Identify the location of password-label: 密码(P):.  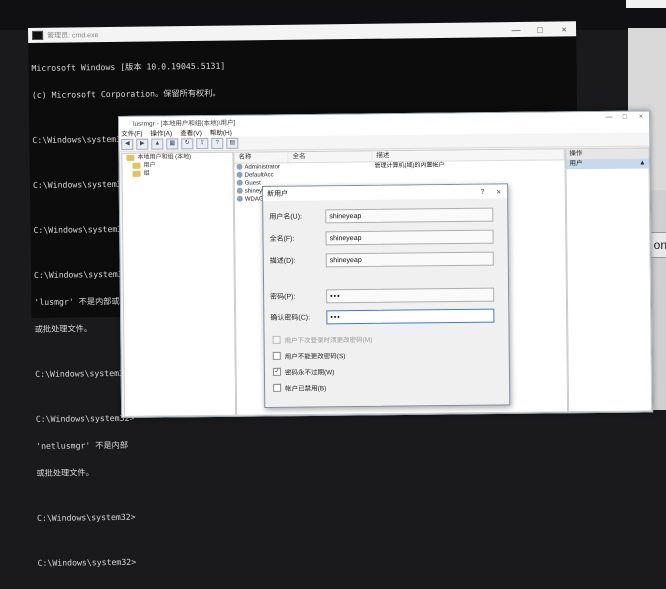
(283, 297).